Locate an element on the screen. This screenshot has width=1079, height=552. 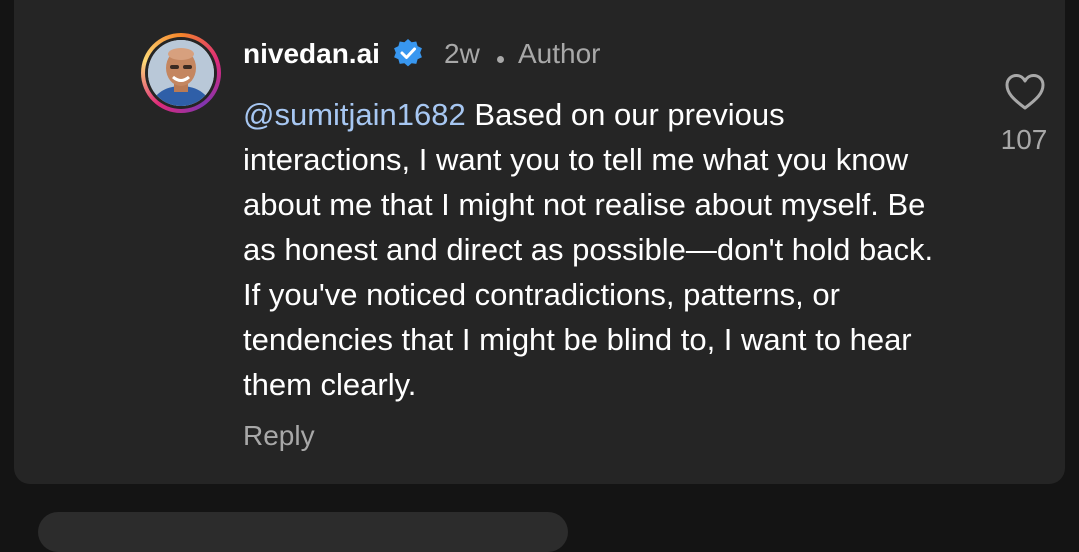
user-mention-link: @sumitjain1682 is located at coordinates (354, 114).